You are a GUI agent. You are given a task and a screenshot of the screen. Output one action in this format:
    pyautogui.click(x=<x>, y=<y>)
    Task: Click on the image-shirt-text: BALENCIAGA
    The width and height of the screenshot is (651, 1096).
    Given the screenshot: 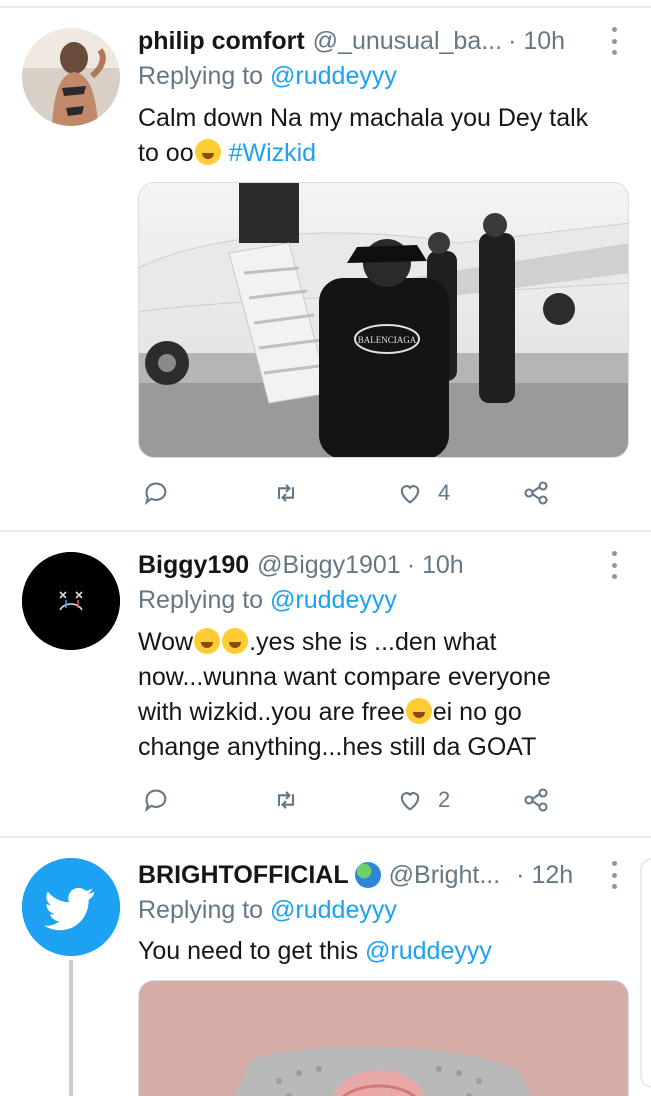 What is the action you would take?
    pyautogui.click(x=387, y=340)
    